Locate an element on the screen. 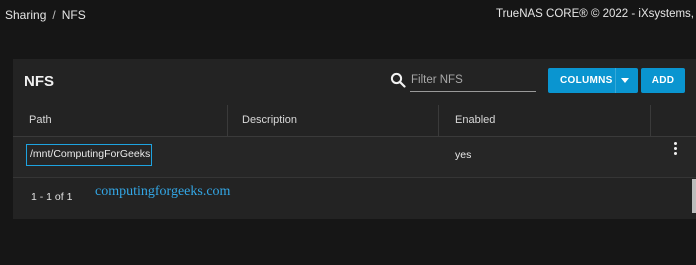 This screenshot has height=265, width=696. filter-nfs-input is located at coordinates (473, 80).